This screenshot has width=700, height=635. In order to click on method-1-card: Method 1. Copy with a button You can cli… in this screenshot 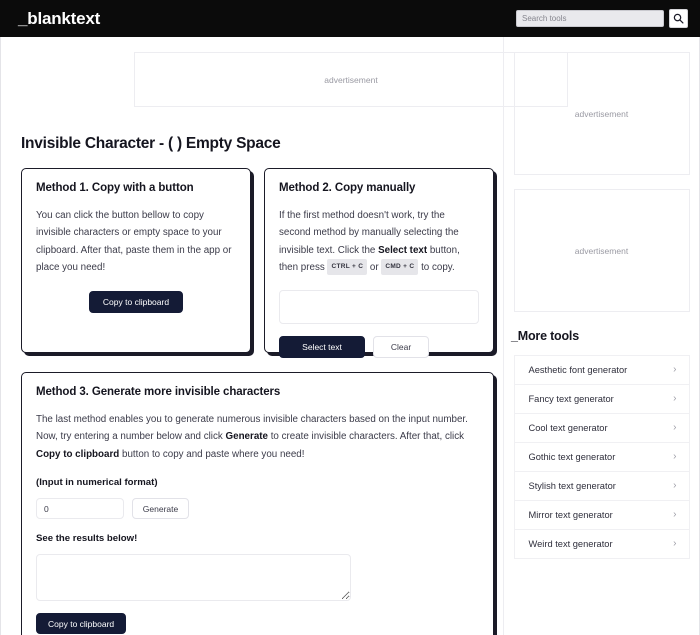, I will do `click(136, 260)`.